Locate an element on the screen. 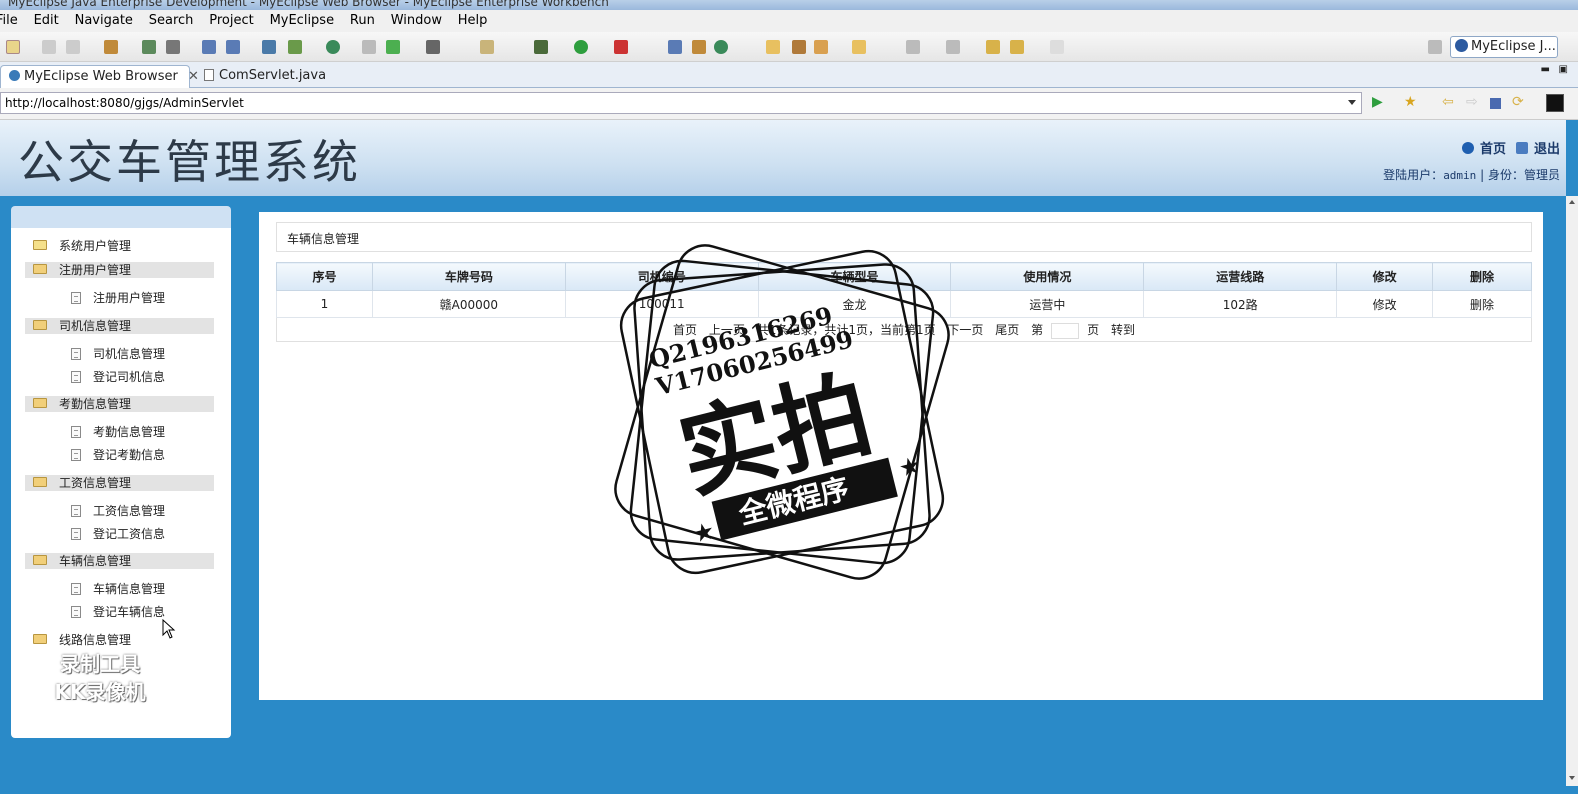 The image size is (1578, 794). web-icon is located at coordinates (269, 47).